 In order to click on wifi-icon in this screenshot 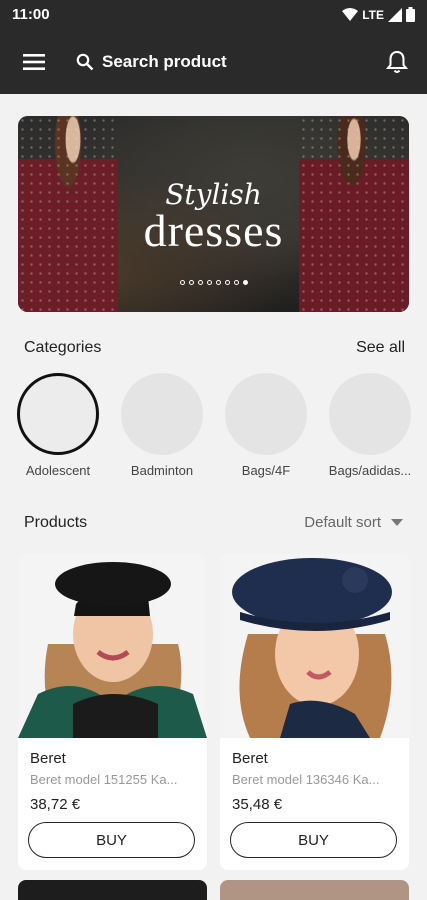, I will do `click(350, 14)`.